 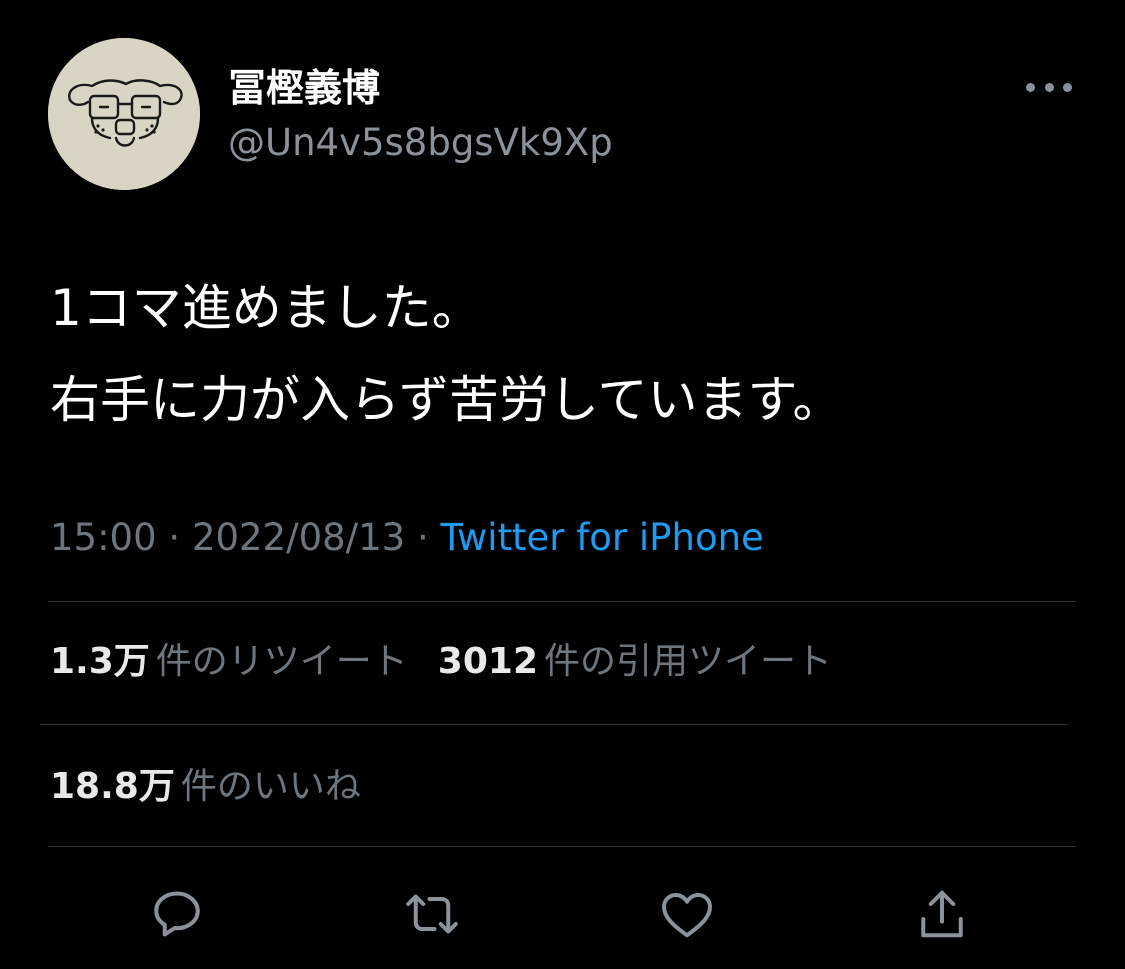 I want to click on reply-button, so click(x=177, y=914).